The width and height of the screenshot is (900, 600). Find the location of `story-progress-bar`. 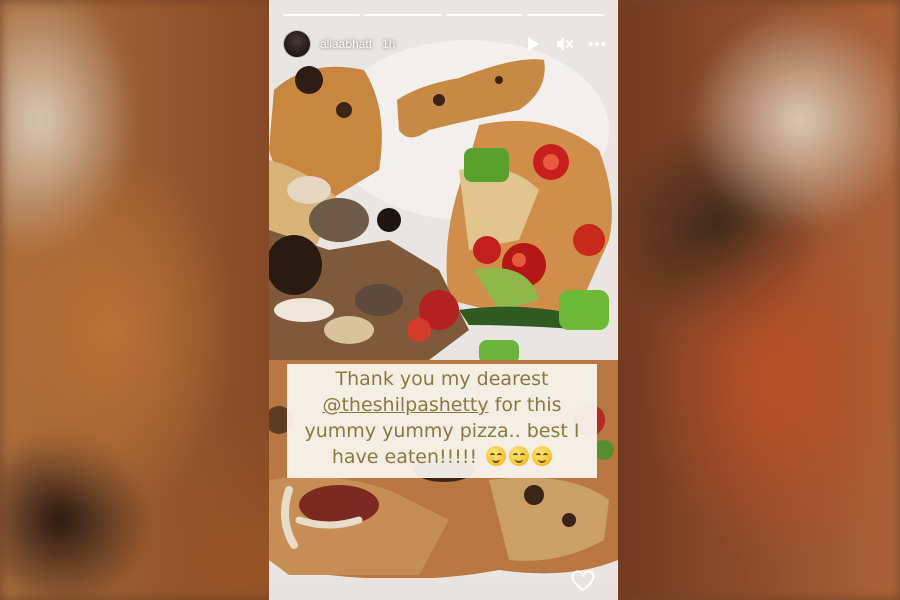

story-progress-bar is located at coordinates (443, 15).